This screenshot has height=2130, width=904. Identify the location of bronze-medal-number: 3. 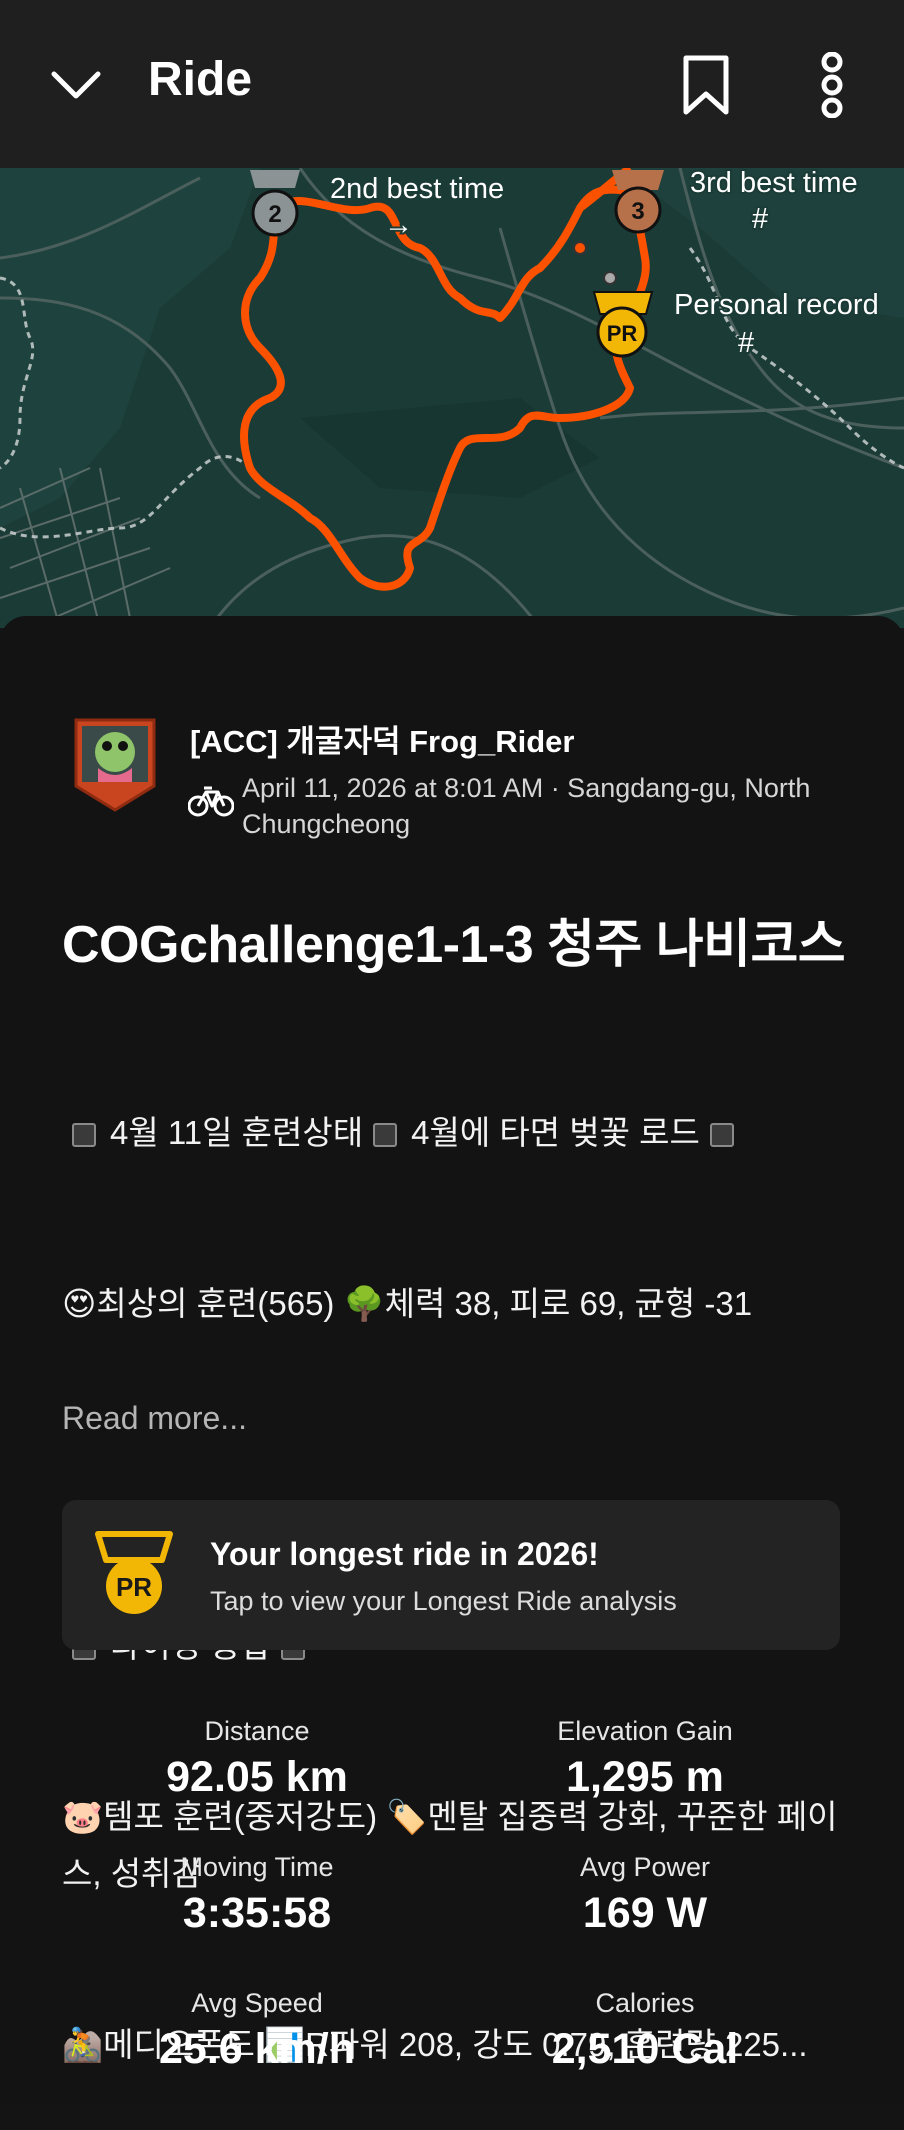
(637, 211).